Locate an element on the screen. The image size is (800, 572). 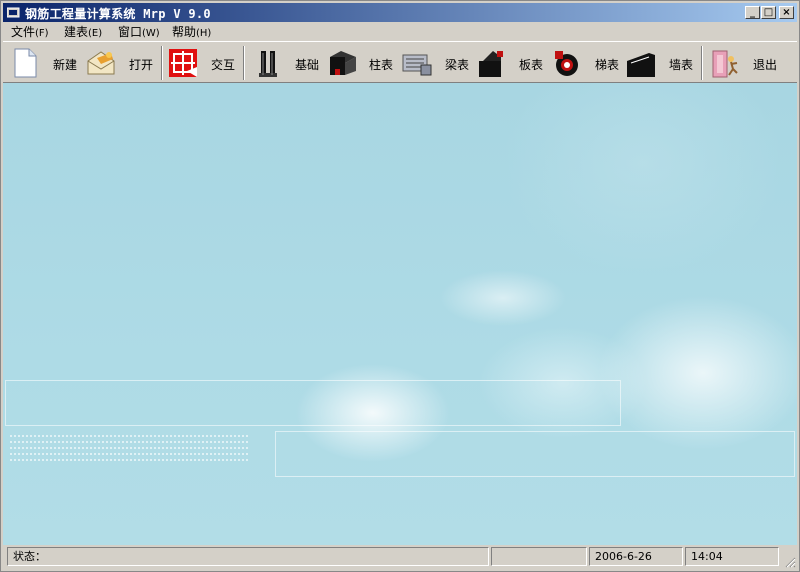
column-table-button: 柱表 is located at coordinates (363, 63).